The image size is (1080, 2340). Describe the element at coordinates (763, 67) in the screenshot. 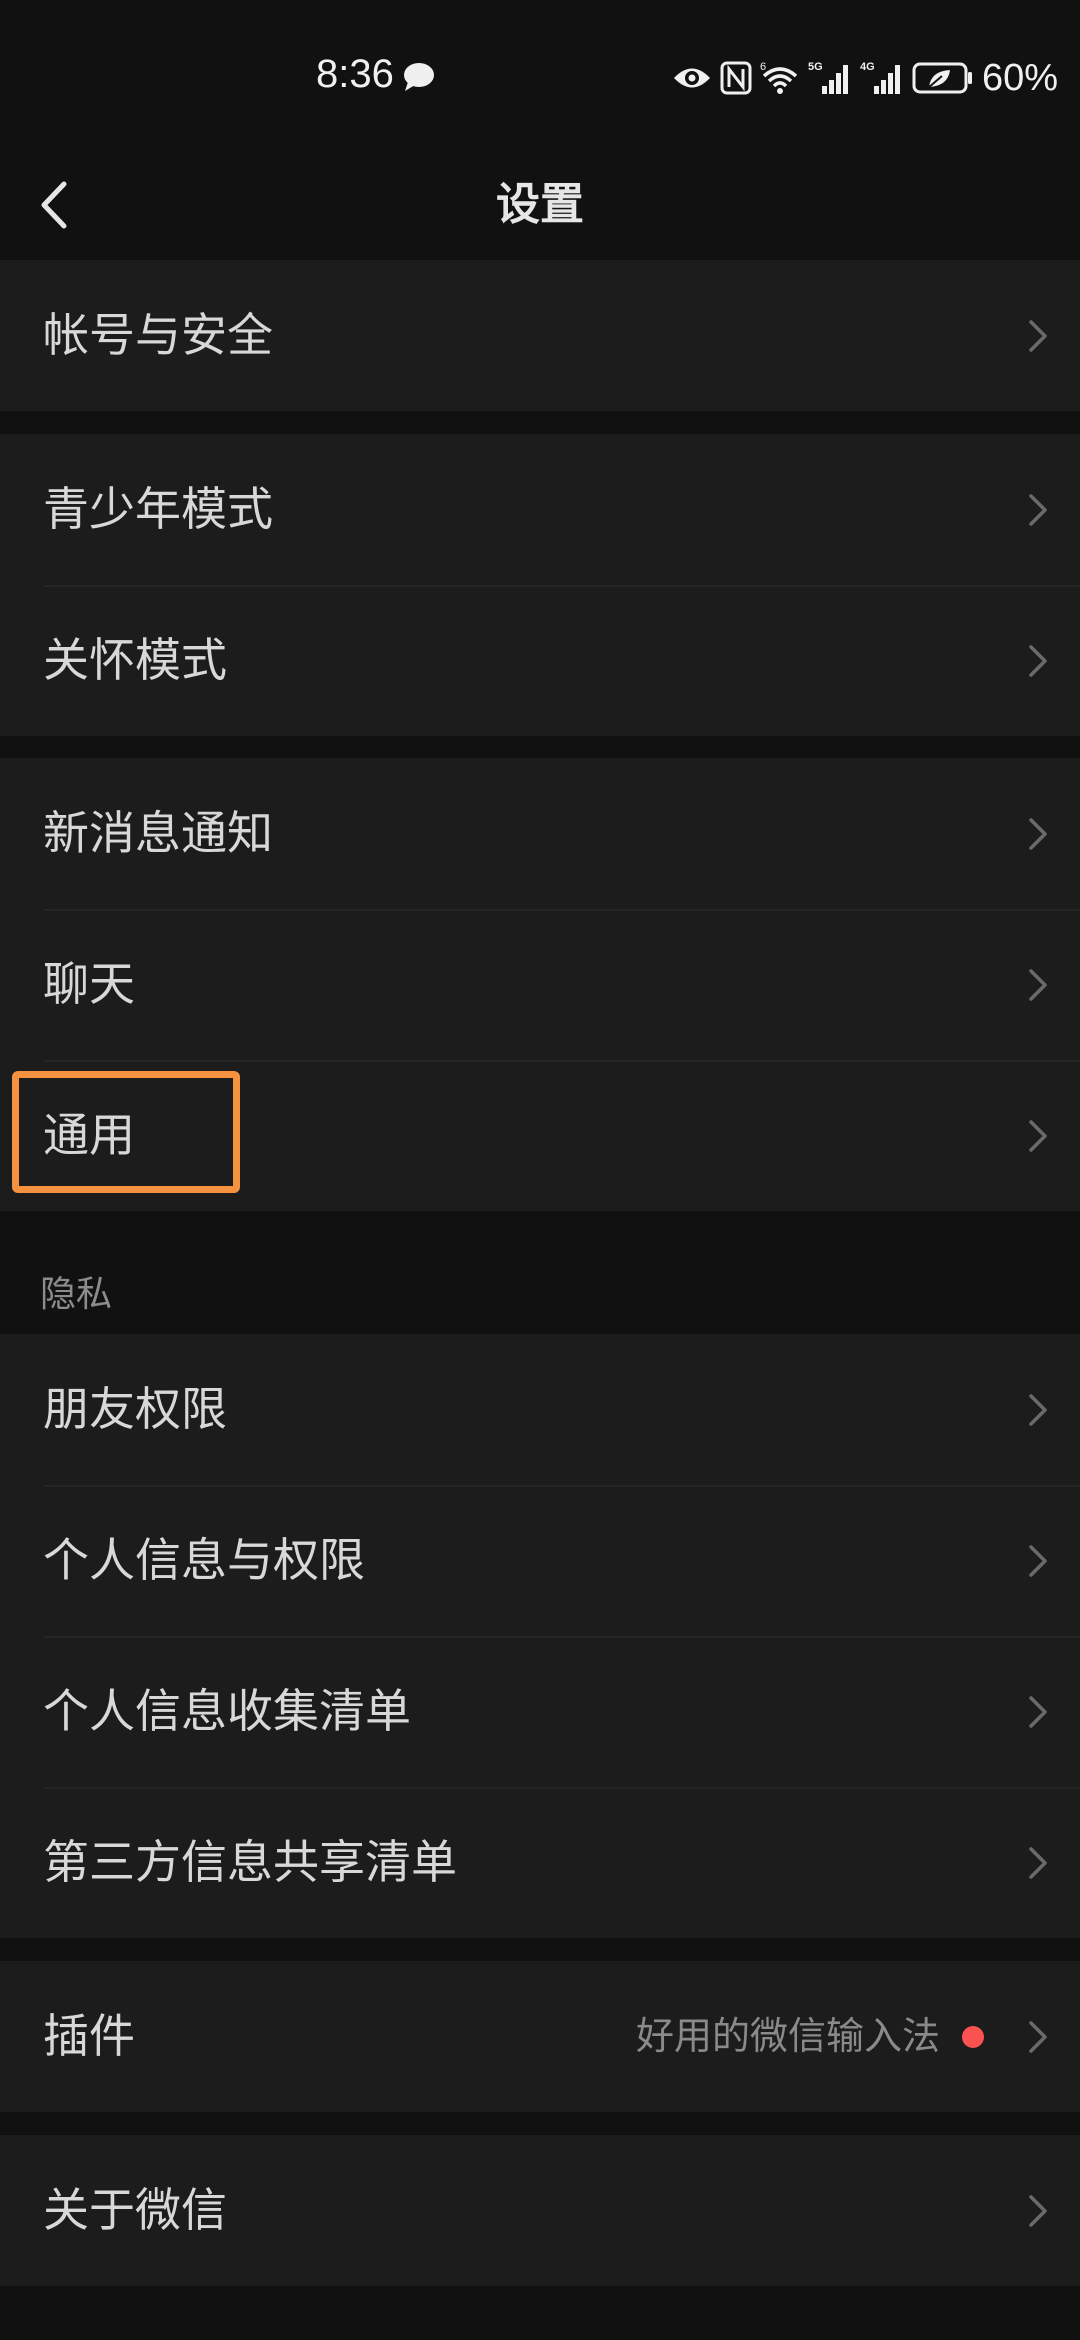

I see `wifi-label: 6` at that location.